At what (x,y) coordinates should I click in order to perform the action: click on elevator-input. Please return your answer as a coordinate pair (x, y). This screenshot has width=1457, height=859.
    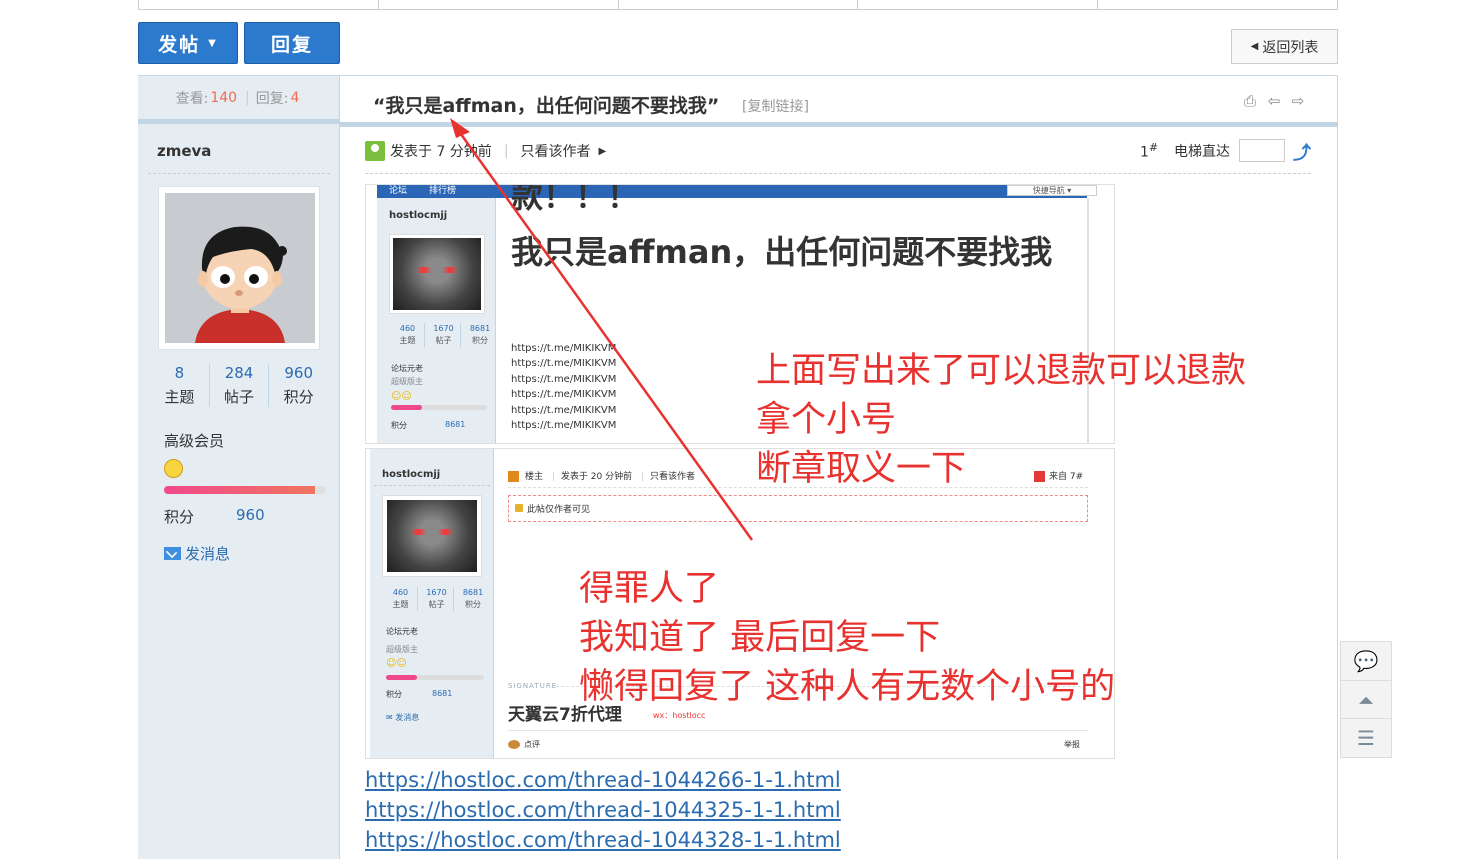
    Looking at the image, I should click on (1262, 150).